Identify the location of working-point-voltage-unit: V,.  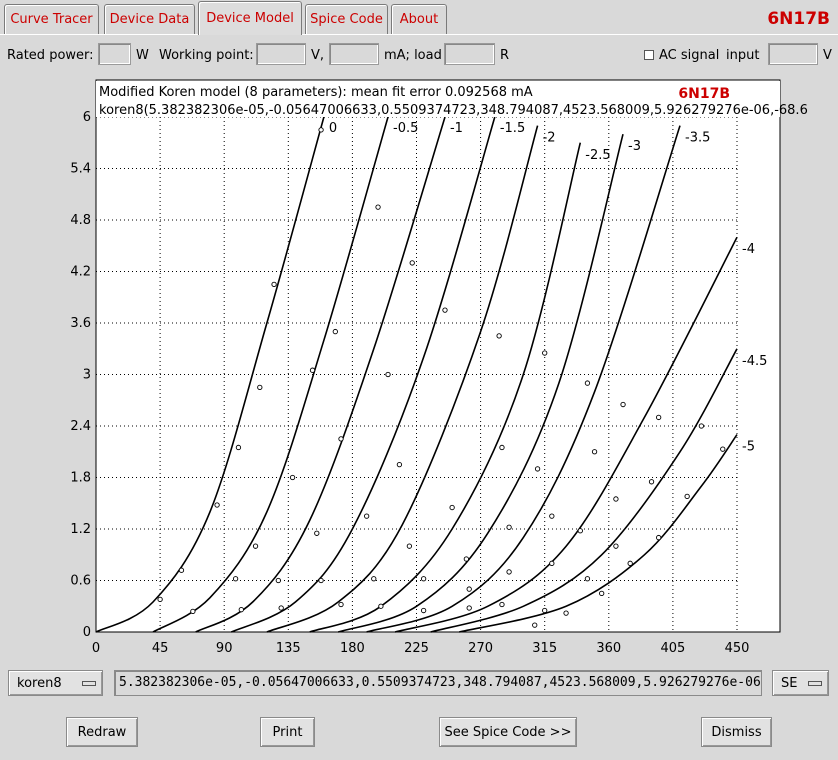
(318, 55).